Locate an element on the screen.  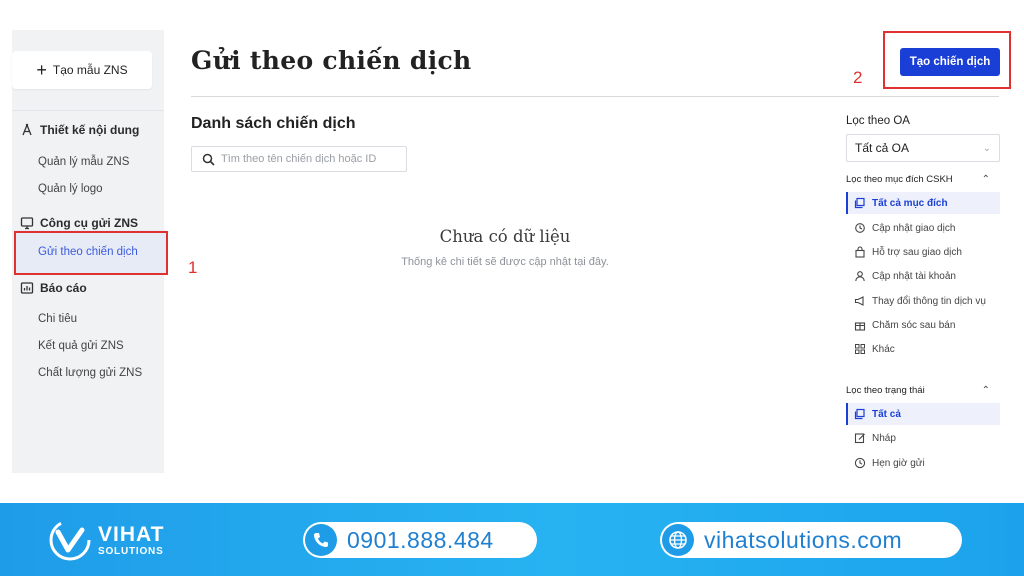
grid-icon is located at coordinates (860, 349).